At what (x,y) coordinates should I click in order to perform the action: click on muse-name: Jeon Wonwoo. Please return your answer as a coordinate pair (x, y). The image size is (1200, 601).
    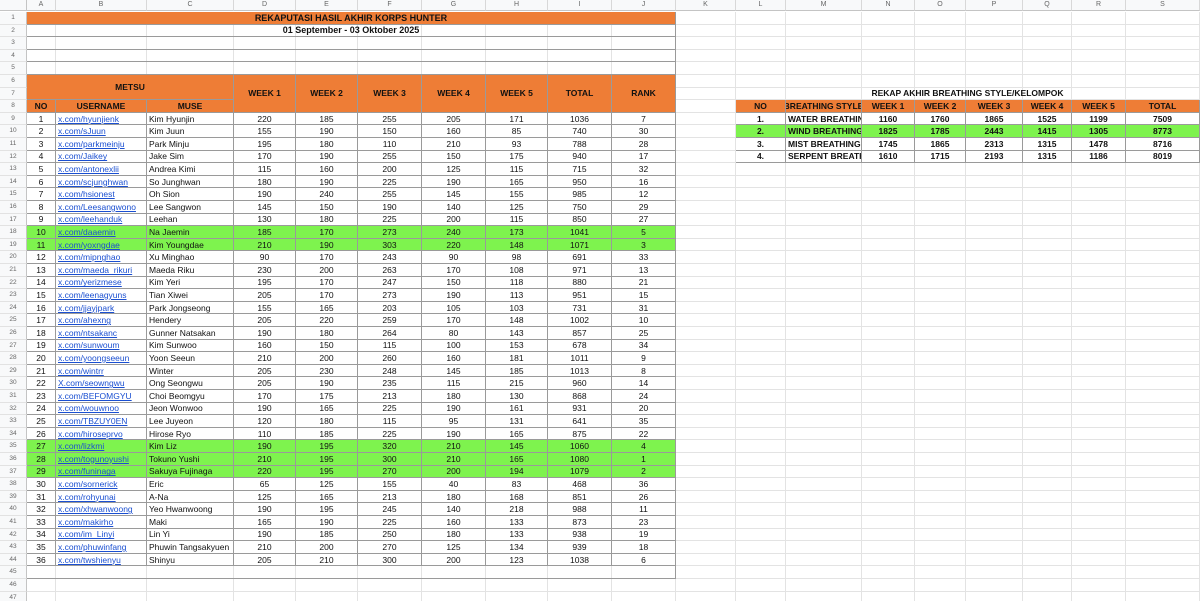
    Looking at the image, I should click on (190, 409).